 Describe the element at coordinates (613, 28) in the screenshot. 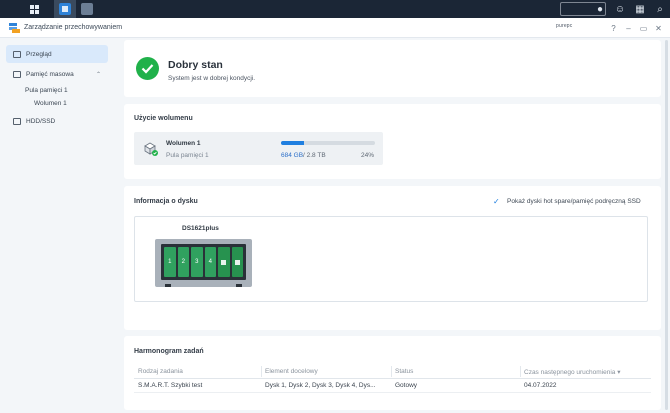

I see `help-button: ?` at that location.